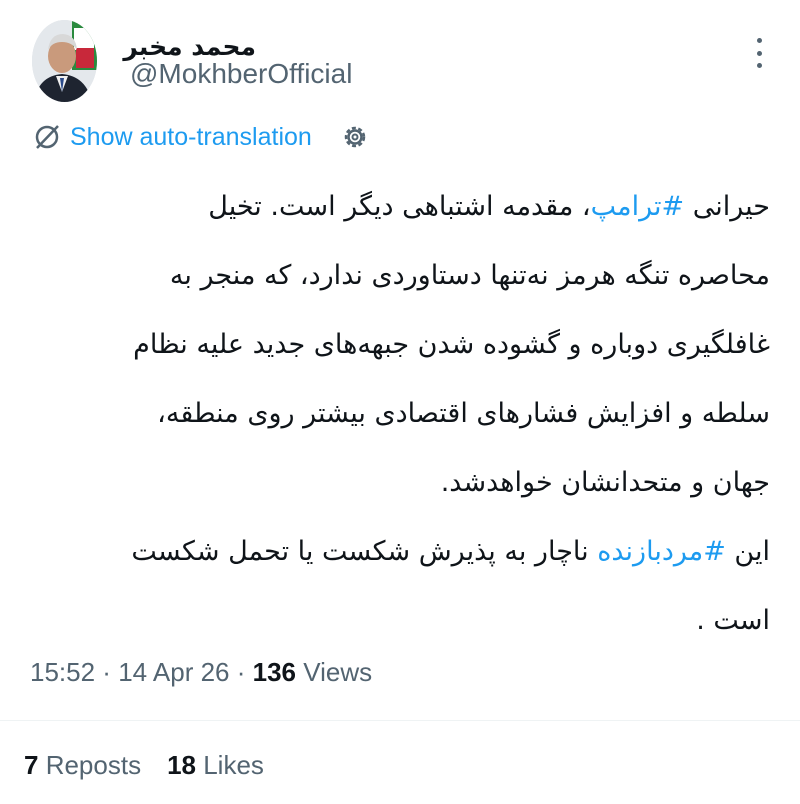 The height and width of the screenshot is (804, 800). Describe the element at coordinates (189, 46) in the screenshot. I see `author-display-name: محمد مخبر` at that location.